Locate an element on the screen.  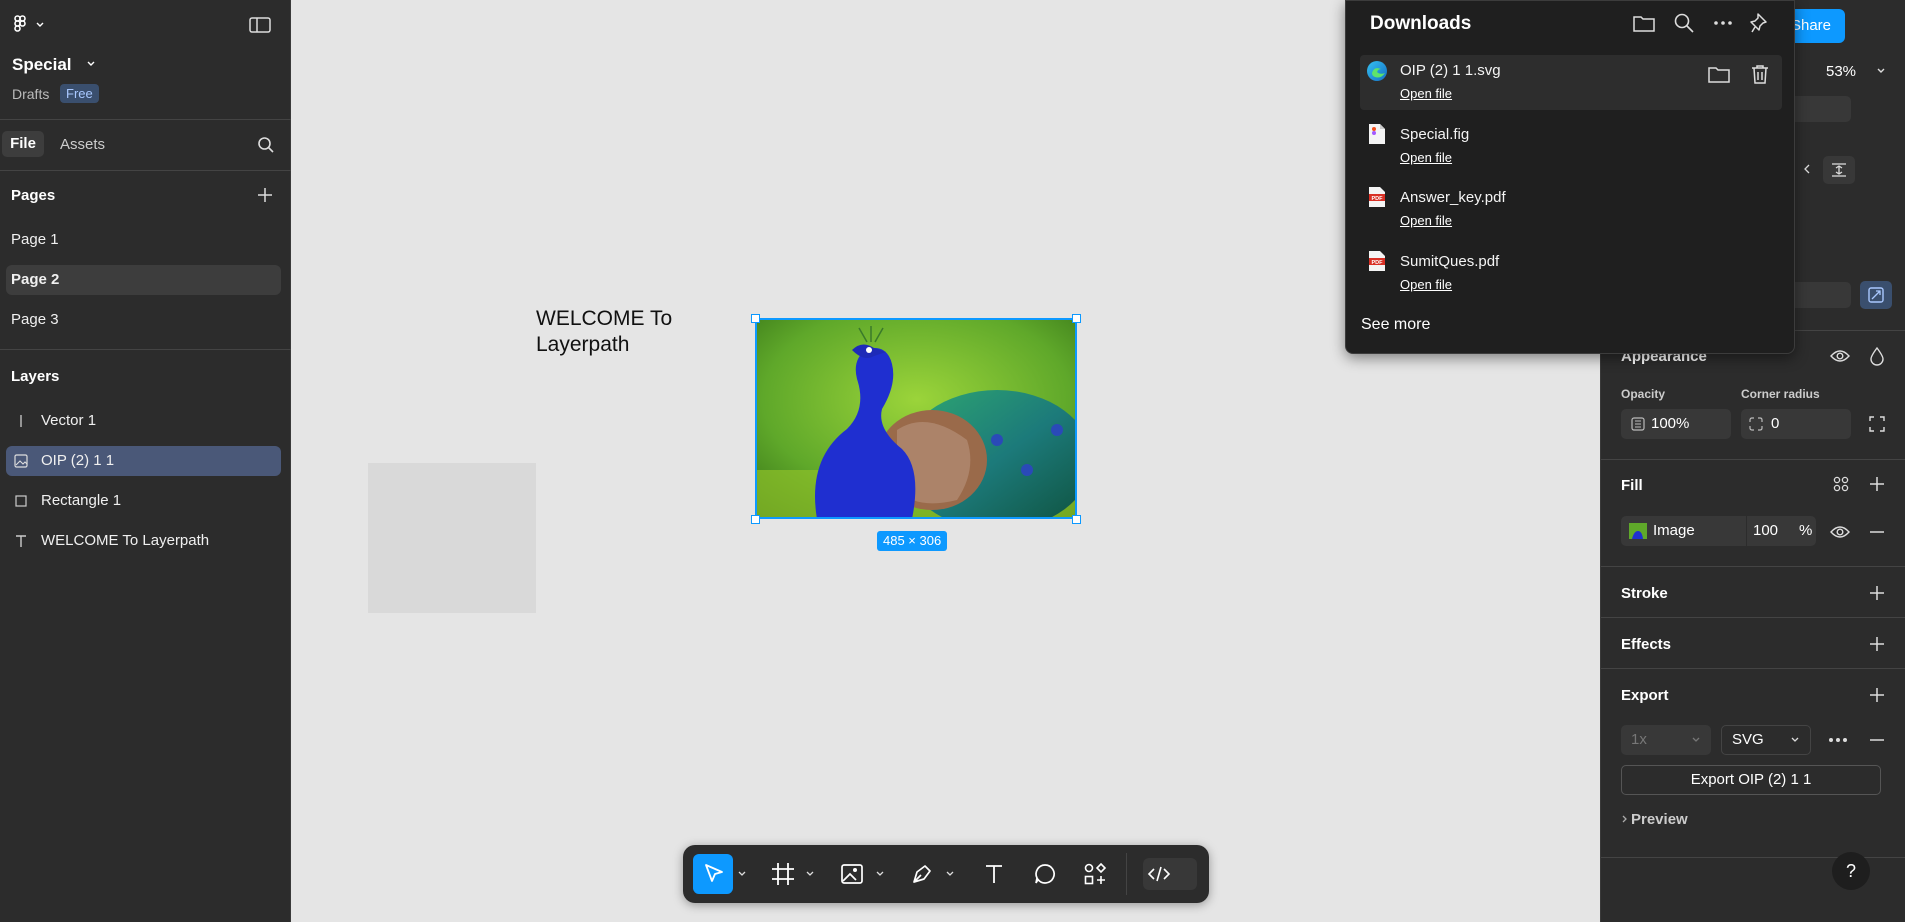
main-menu-button is located at coordinates (29, 25).